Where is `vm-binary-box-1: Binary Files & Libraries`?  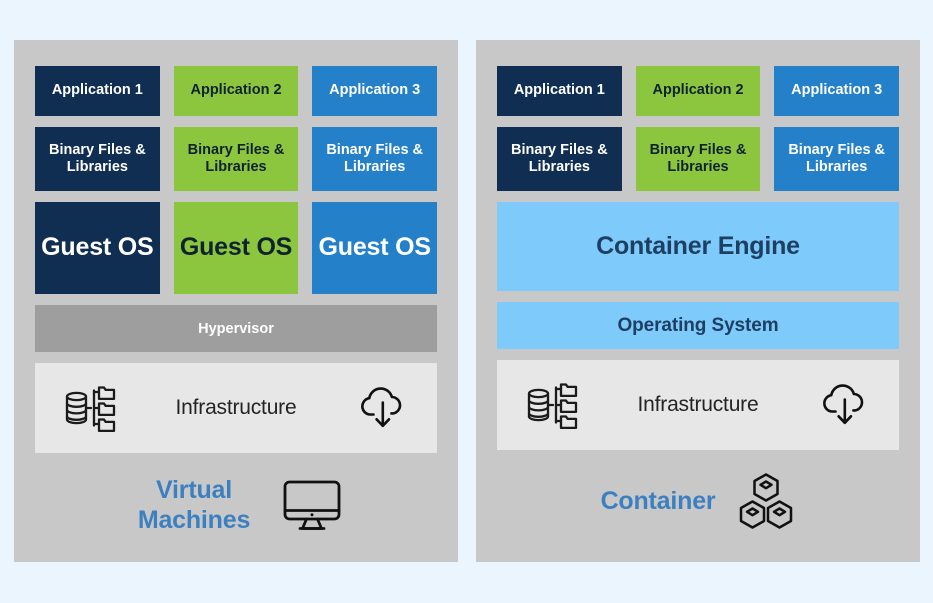 vm-binary-box-1: Binary Files & Libraries is located at coordinates (97, 159).